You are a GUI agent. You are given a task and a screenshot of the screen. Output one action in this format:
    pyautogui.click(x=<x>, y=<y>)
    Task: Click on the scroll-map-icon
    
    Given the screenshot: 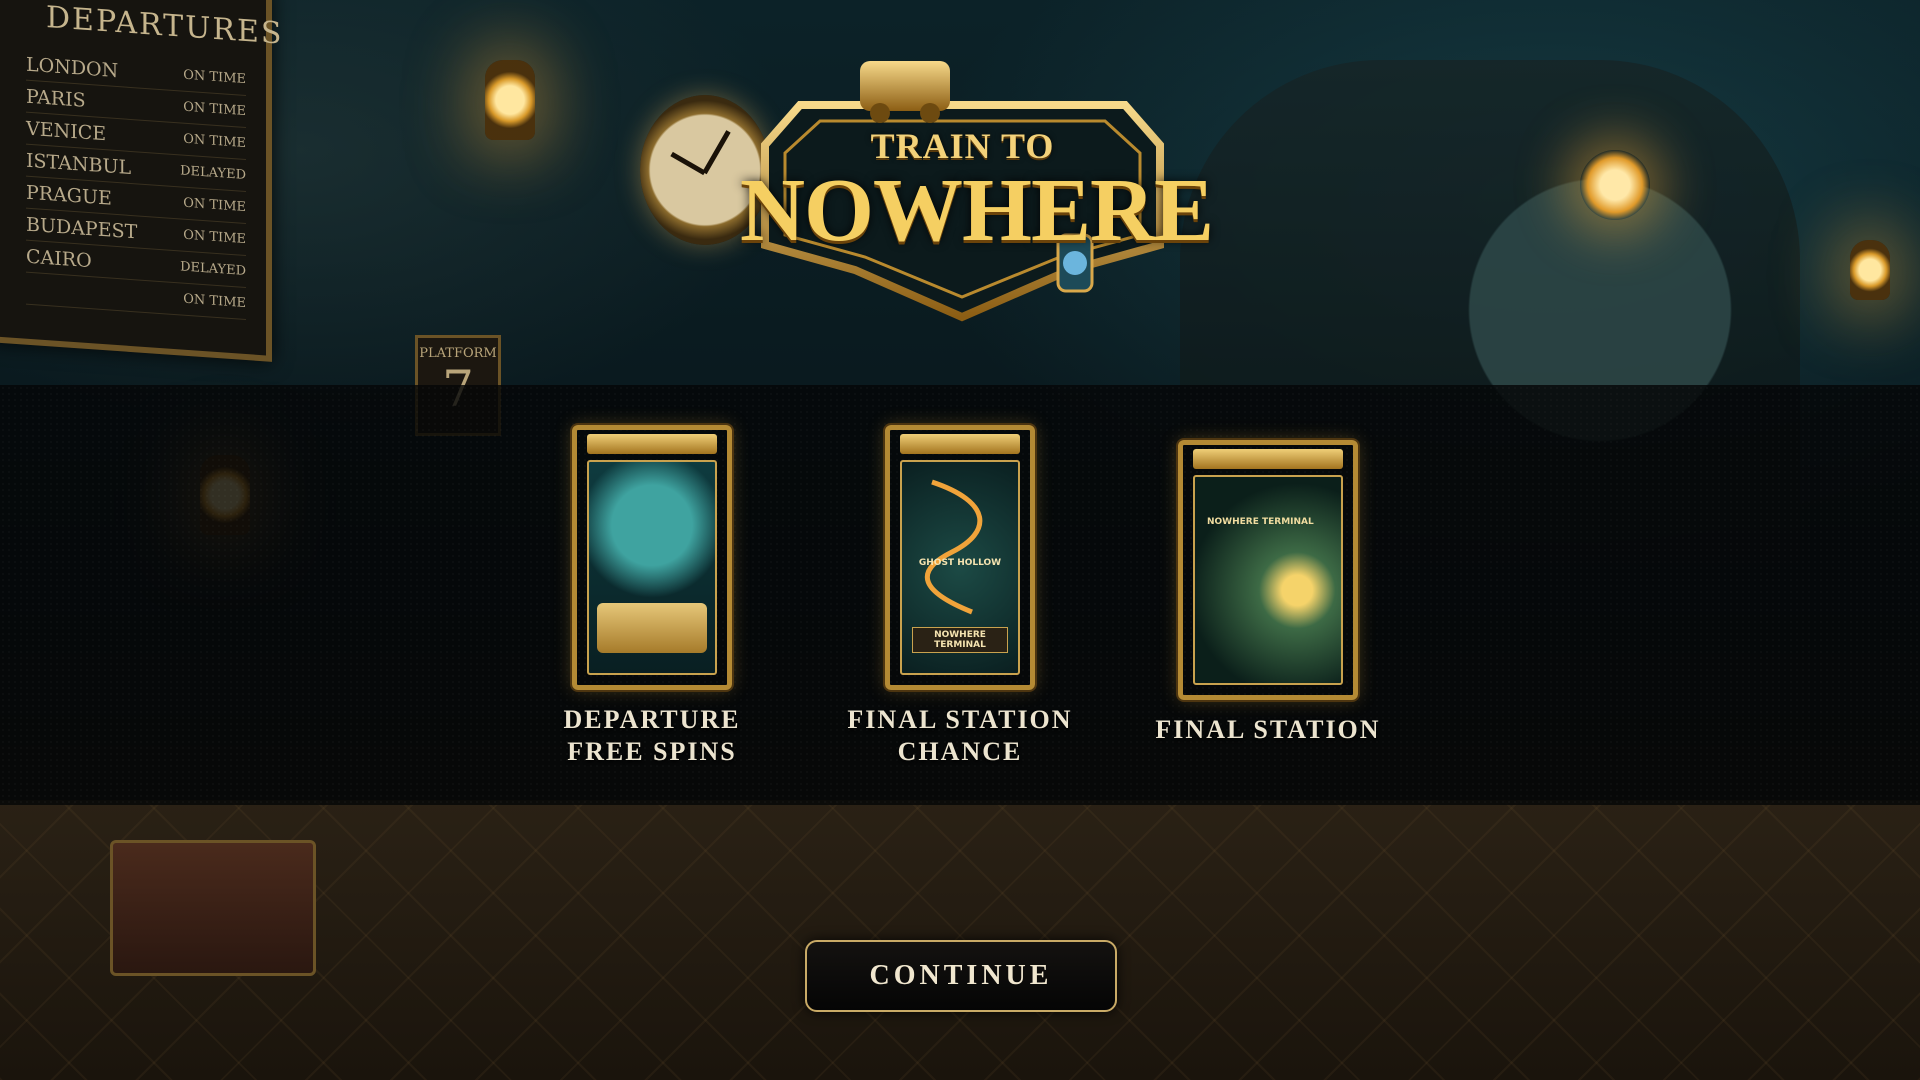 What is the action you would take?
    pyautogui.click(x=652, y=628)
    